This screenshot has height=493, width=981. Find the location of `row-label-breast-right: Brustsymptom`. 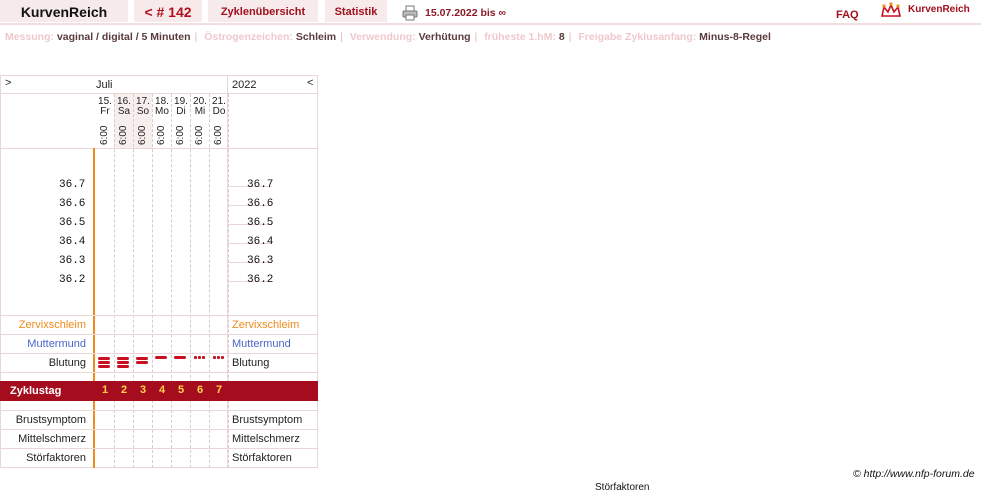

row-label-breast-right: Brustsymptom is located at coordinates (267, 420).